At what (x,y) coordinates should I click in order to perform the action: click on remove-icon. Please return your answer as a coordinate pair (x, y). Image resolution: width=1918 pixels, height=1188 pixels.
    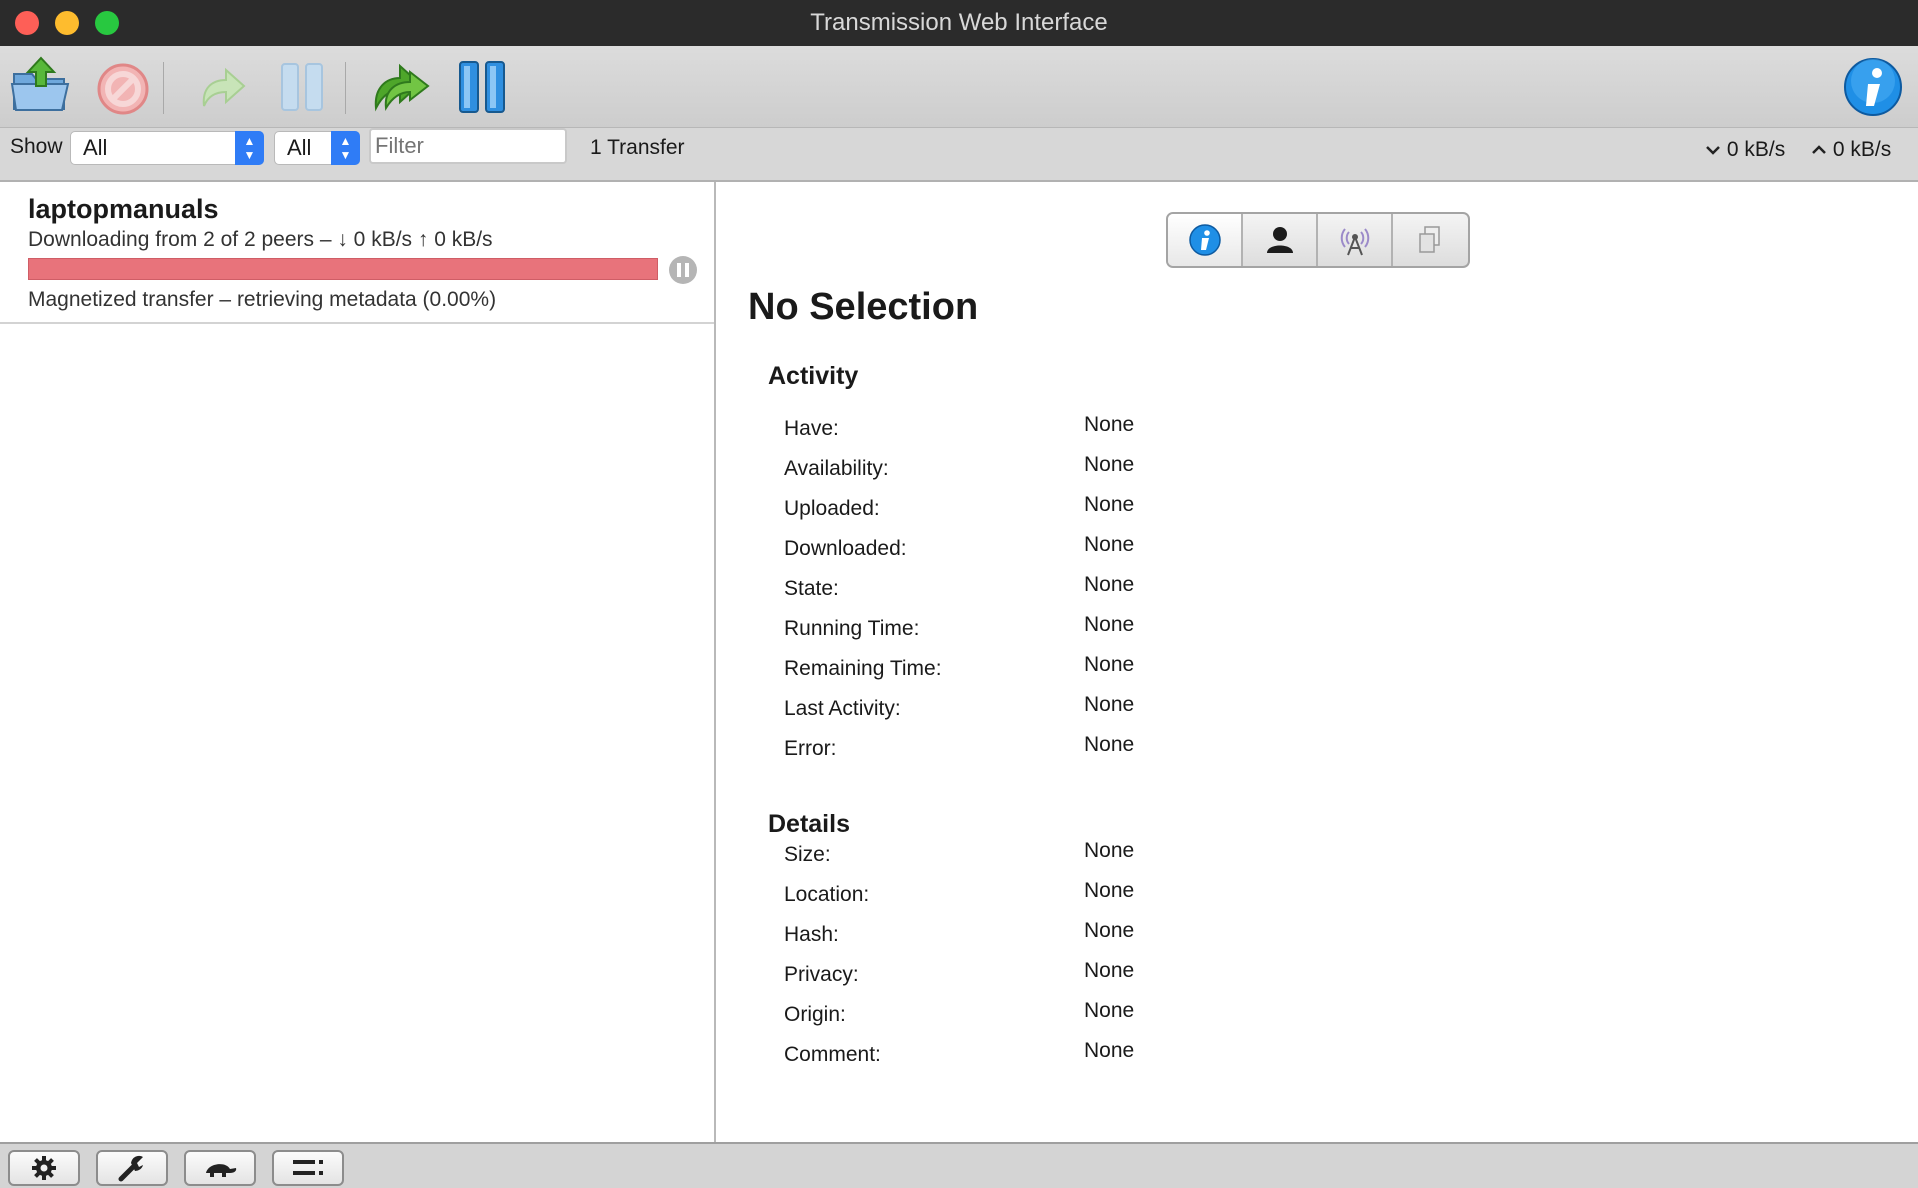
    Looking at the image, I should click on (123, 89).